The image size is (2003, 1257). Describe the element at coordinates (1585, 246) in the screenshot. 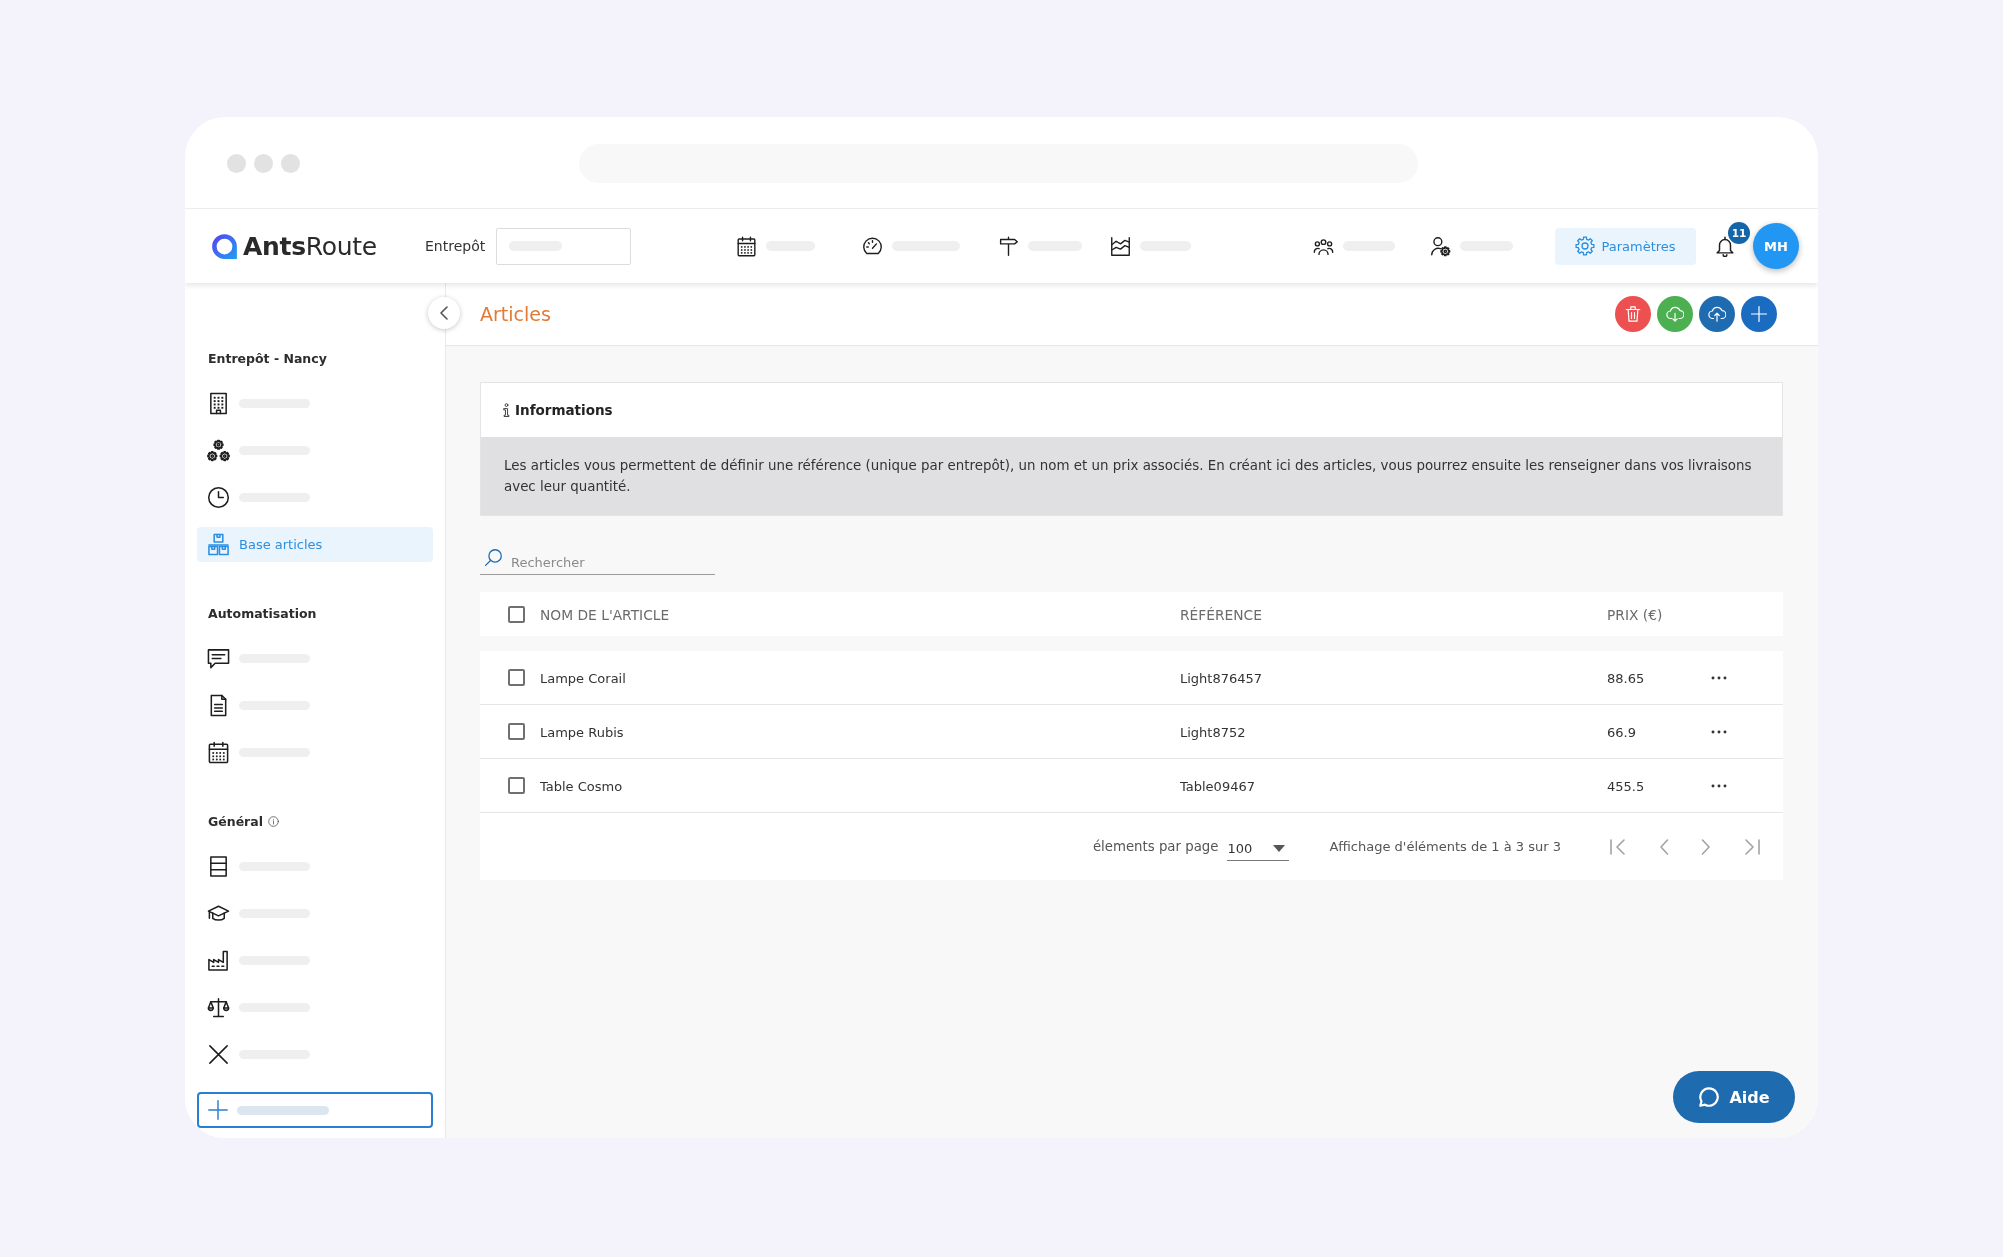

I see `settings-icon` at that location.